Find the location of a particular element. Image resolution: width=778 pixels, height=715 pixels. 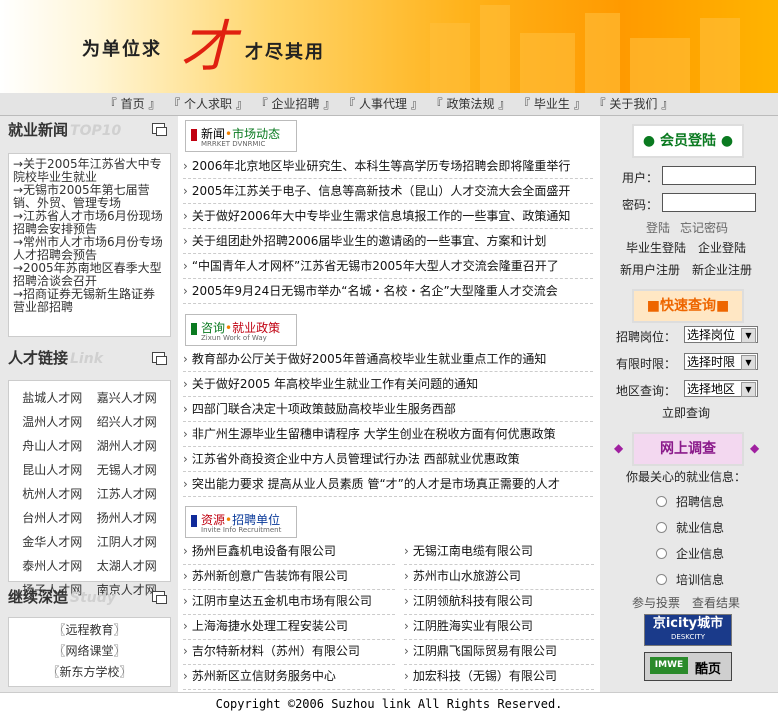

link-item: 江阴人才网 is located at coordinates (127, 541).